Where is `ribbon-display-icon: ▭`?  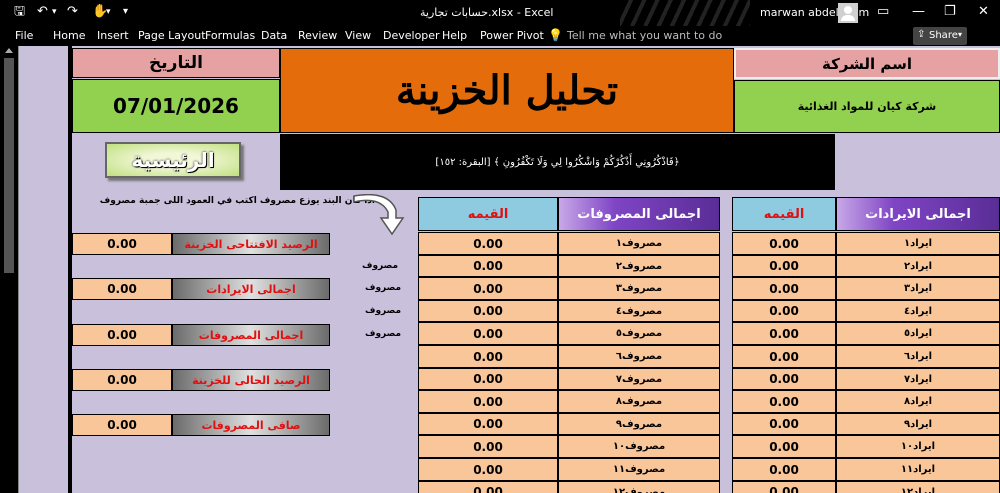
ribbon-display-icon: ▭ is located at coordinates (883, 12).